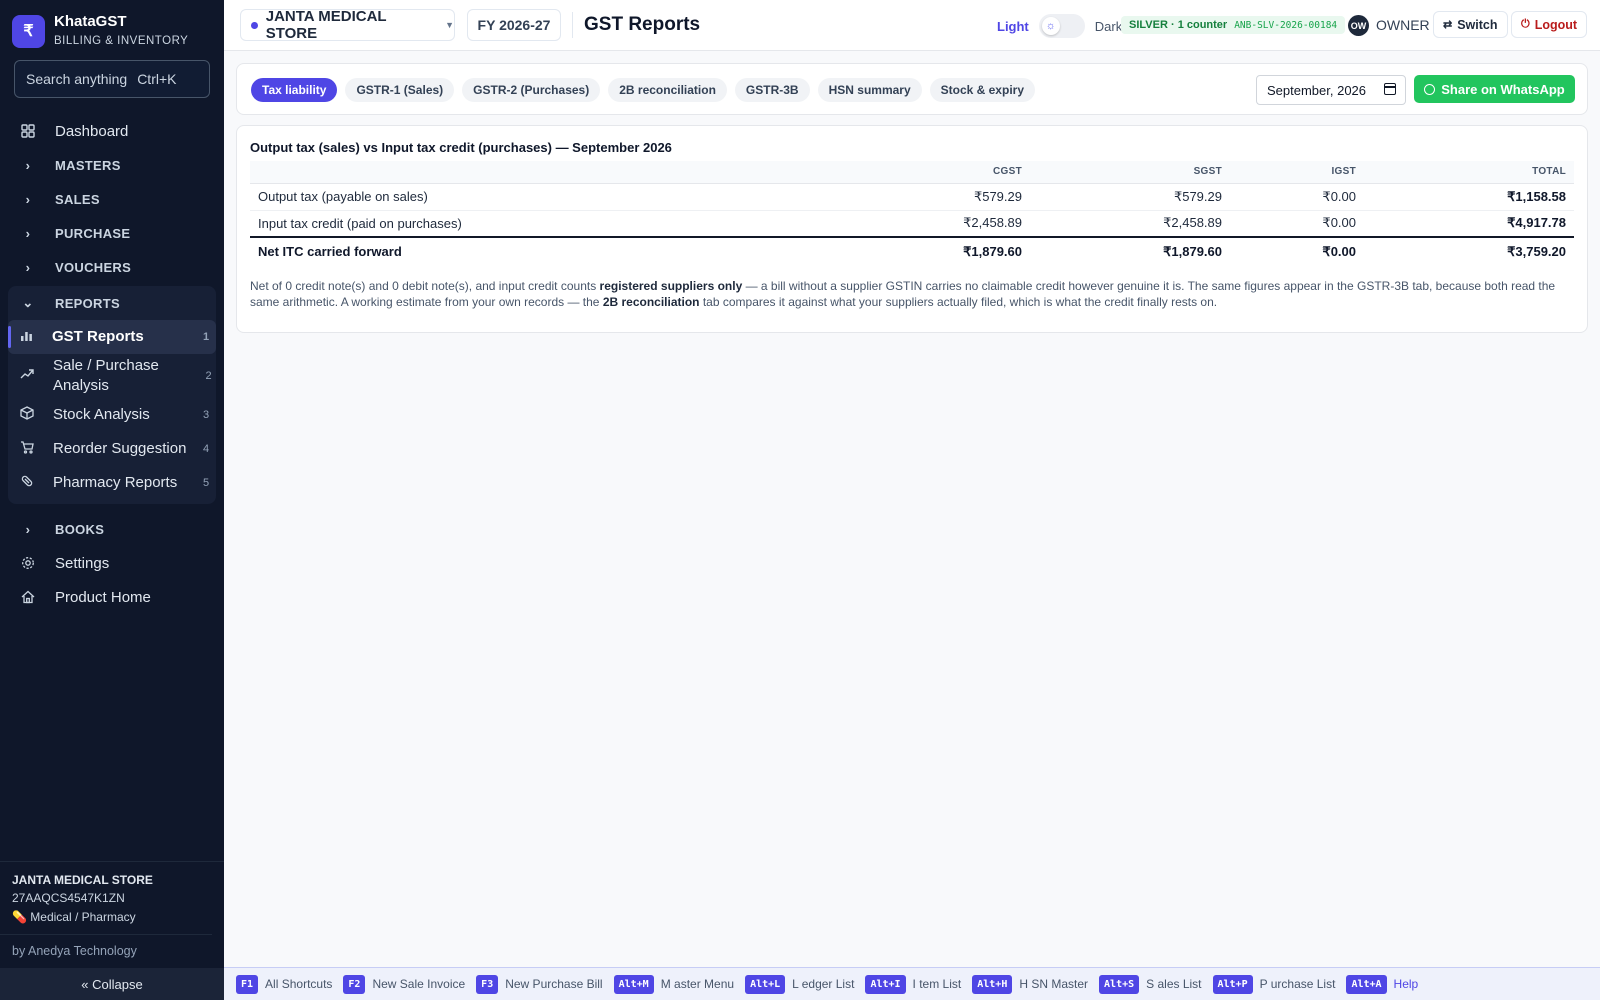 This screenshot has height=1000, width=1600. I want to click on shortcut-number: 5, so click(206, 483).